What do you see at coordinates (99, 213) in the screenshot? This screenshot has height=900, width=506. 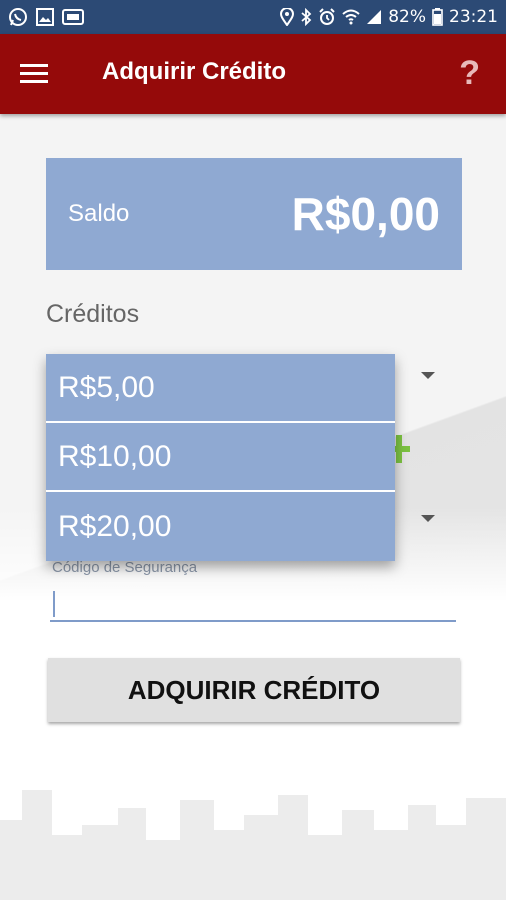 I see `balance-label: Saldo` at bounding box center [99, 213].